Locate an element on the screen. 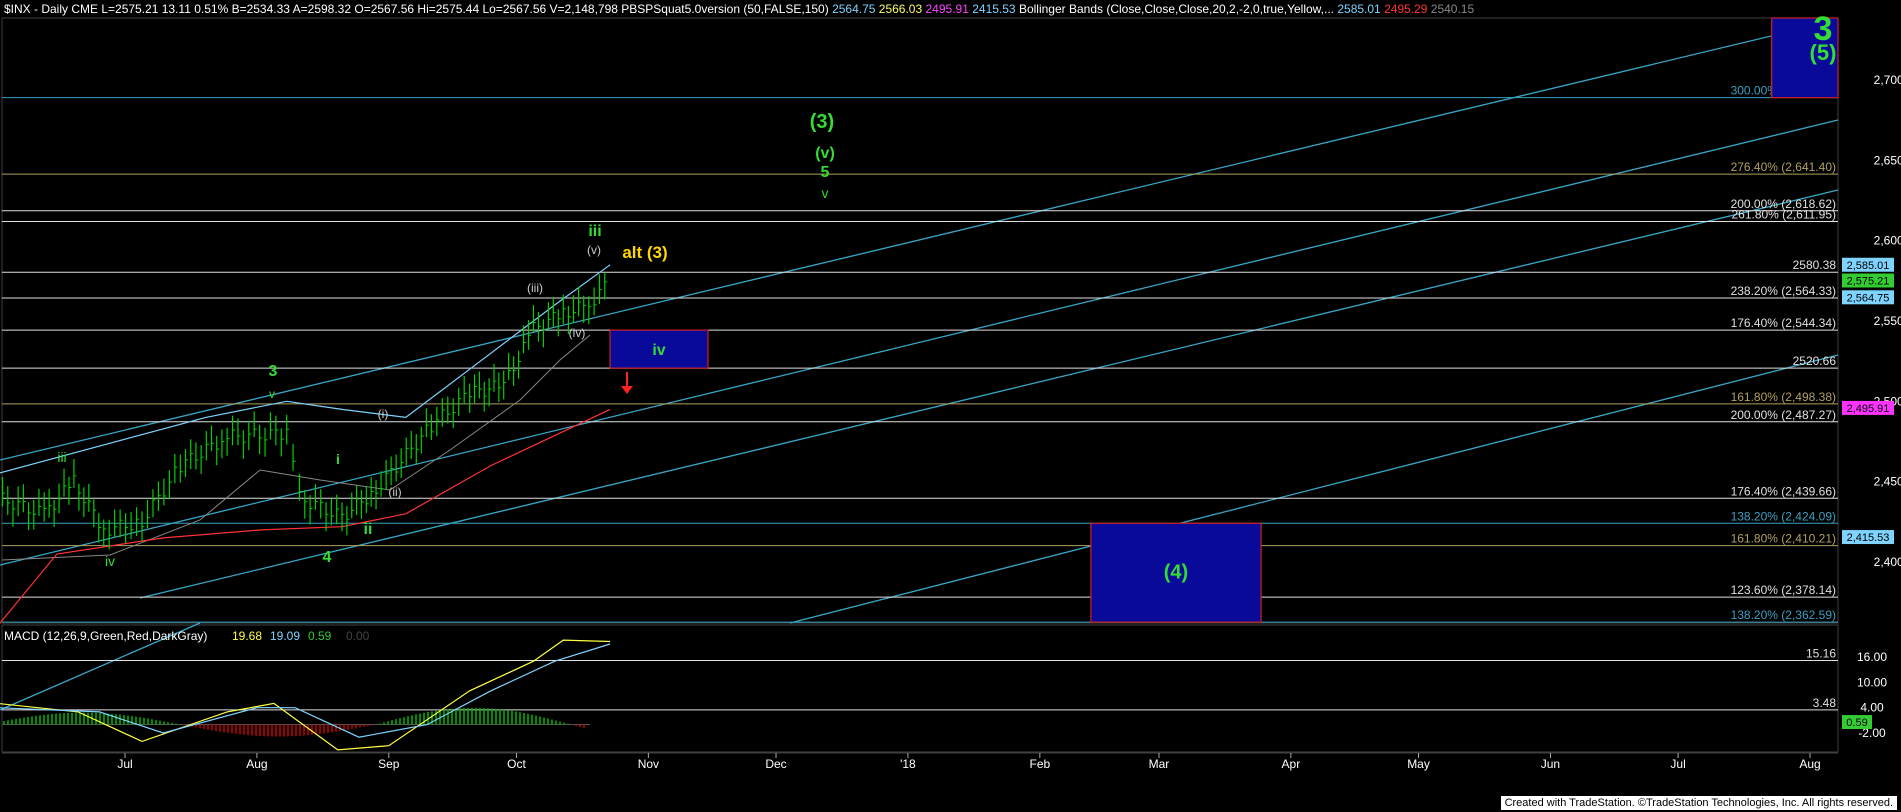 This screenshot has width=1901, height=812. fib-level-label: 200.00% (2,487.27) is located at coordinates (1783, 415).